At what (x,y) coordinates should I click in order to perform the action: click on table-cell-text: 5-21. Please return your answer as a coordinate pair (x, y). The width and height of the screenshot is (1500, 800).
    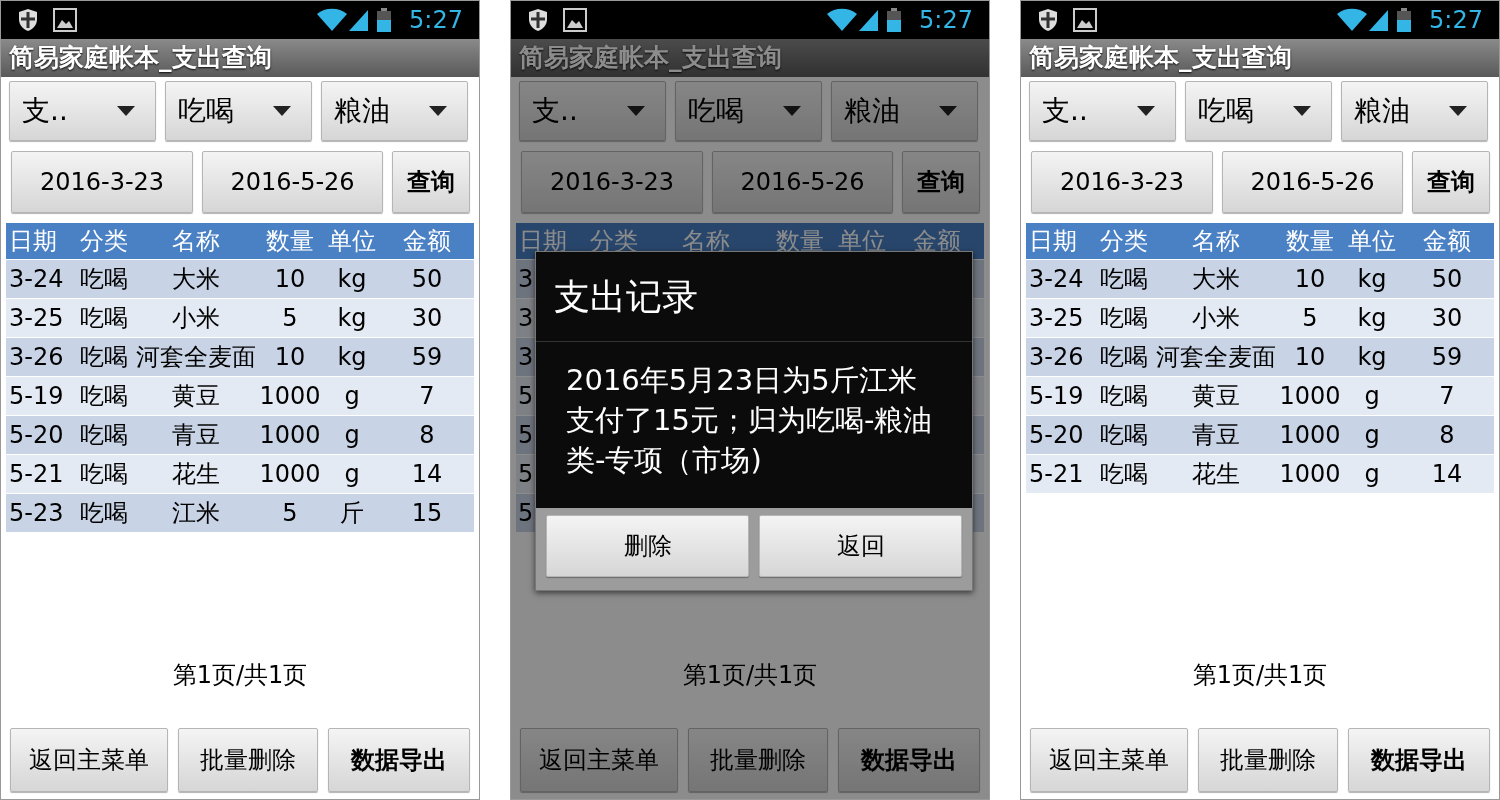
    Looking at the image, I should click on (1056, 474).